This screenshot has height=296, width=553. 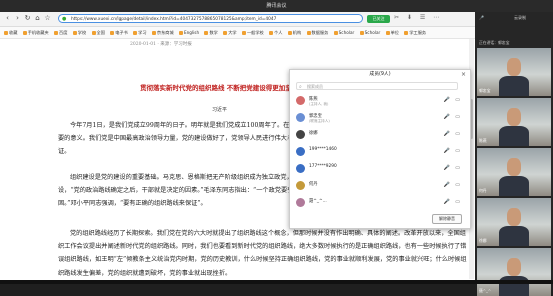 I want to click on member-name: 何丹, so click(x=313, y=184).